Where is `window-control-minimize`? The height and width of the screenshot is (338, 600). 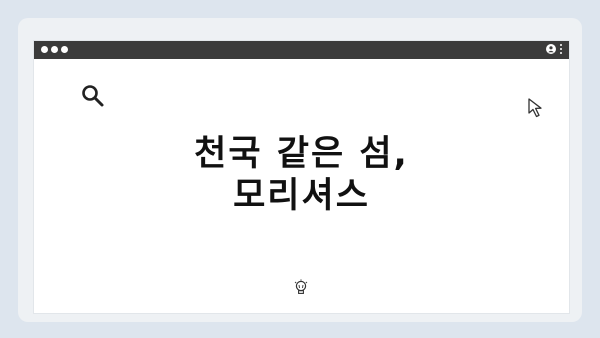
window-control-minimize is located at coordinates (54, 49).